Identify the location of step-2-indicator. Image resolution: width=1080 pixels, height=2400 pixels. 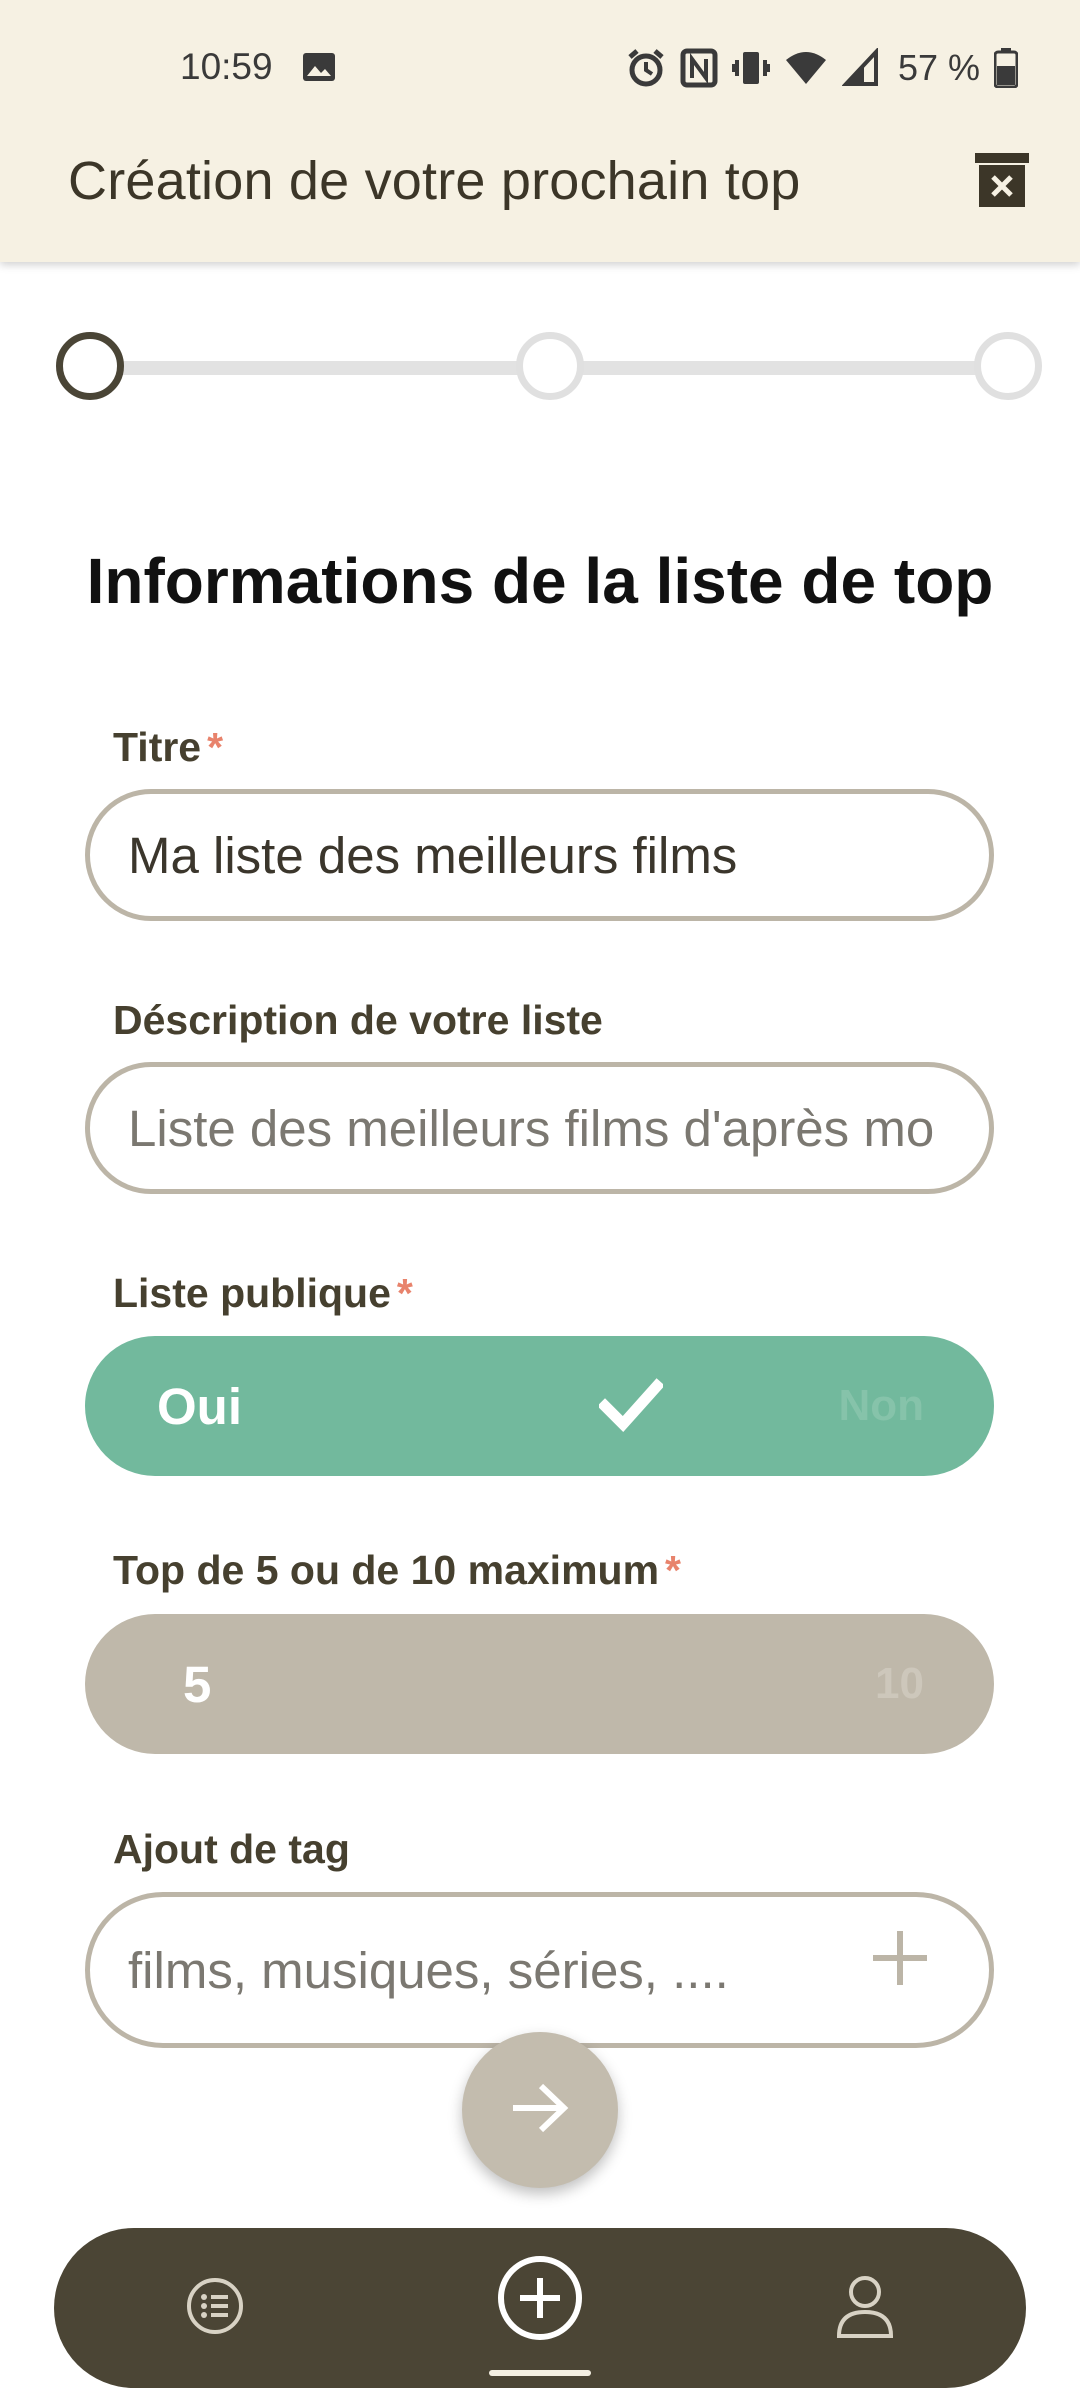
(550, 366).